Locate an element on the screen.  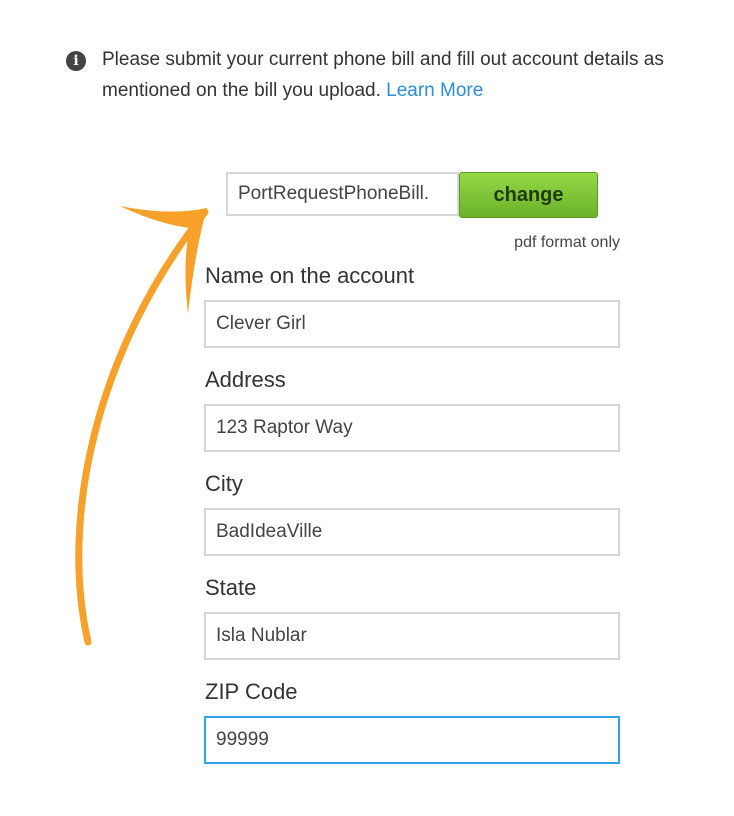
zip-label: ZIP Code is located at coordinates (251, 691).